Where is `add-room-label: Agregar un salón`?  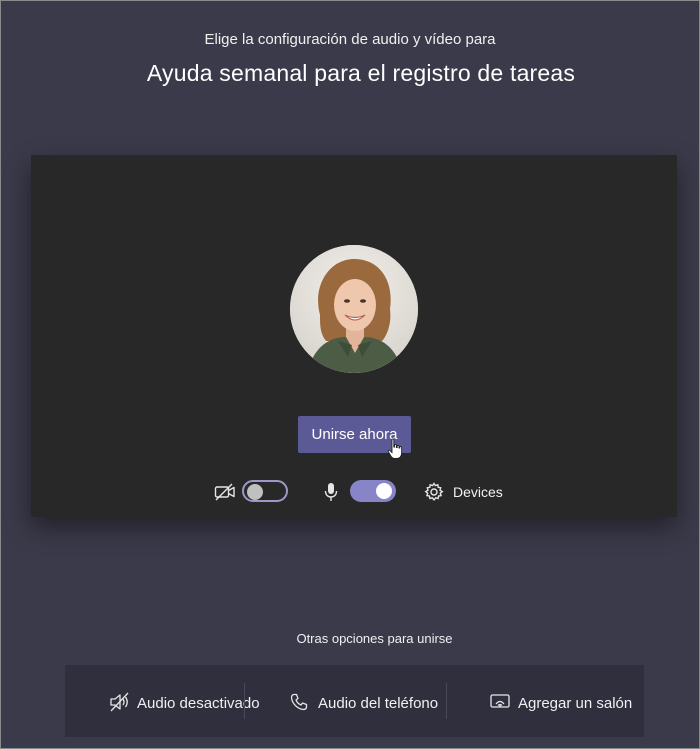
add-room-label: Agregar un salón is located at coordinates (575, 703).